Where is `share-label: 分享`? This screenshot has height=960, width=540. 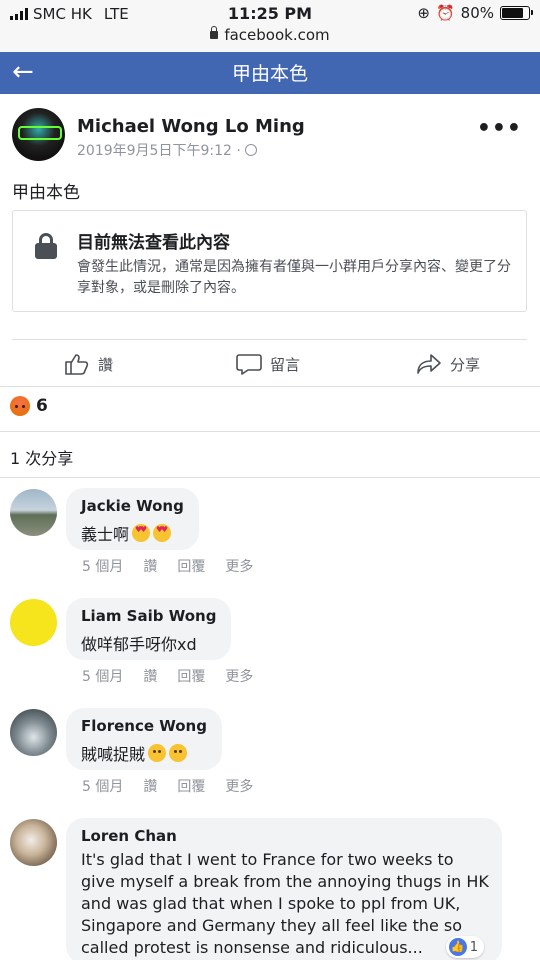
share-label: 分享 is located at coordinates (465, 364).